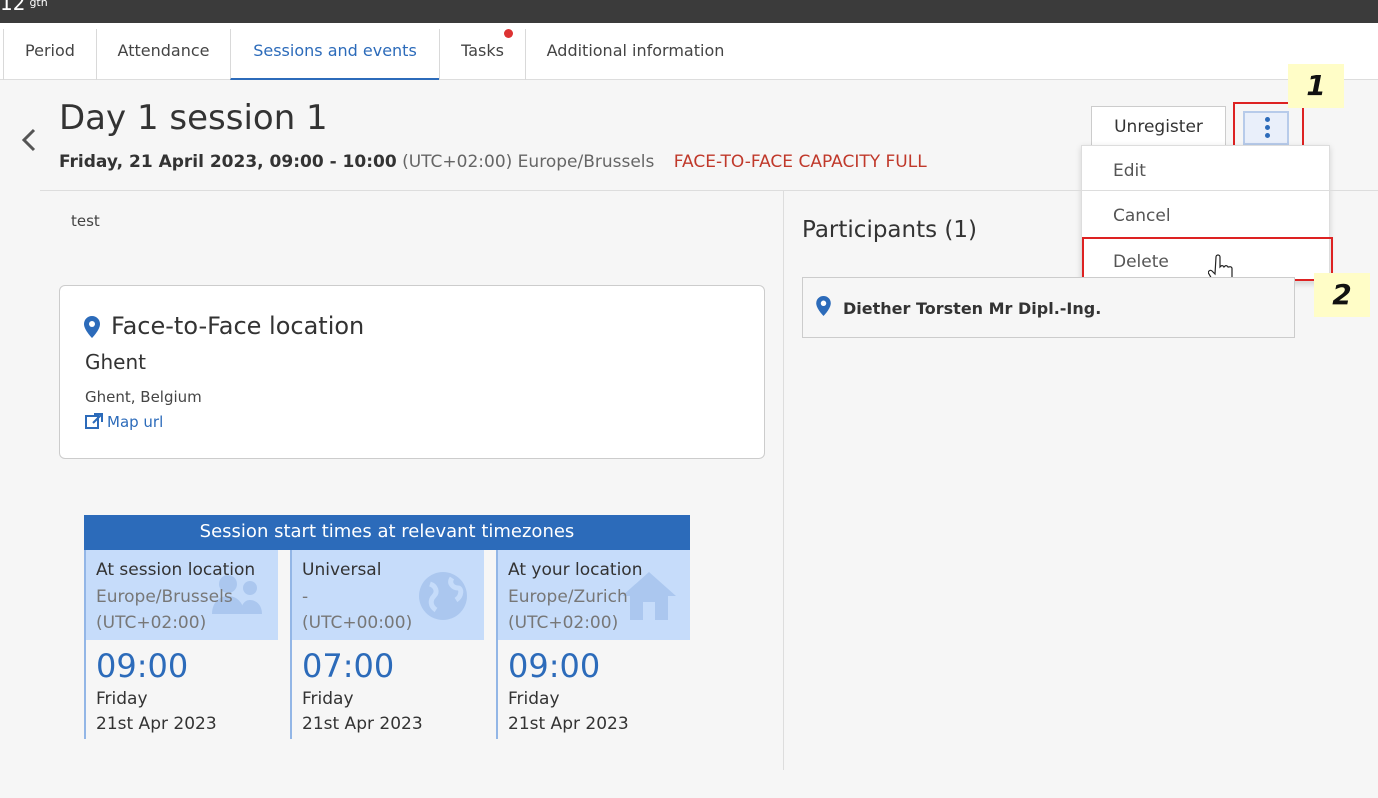 The image size is (1378, 798). What do you see at coordinates (528, 162) in the screenshot?
I see `session-timezone: (UTC+02:00) Europe/Brussels` at bounding box center [528, 162].